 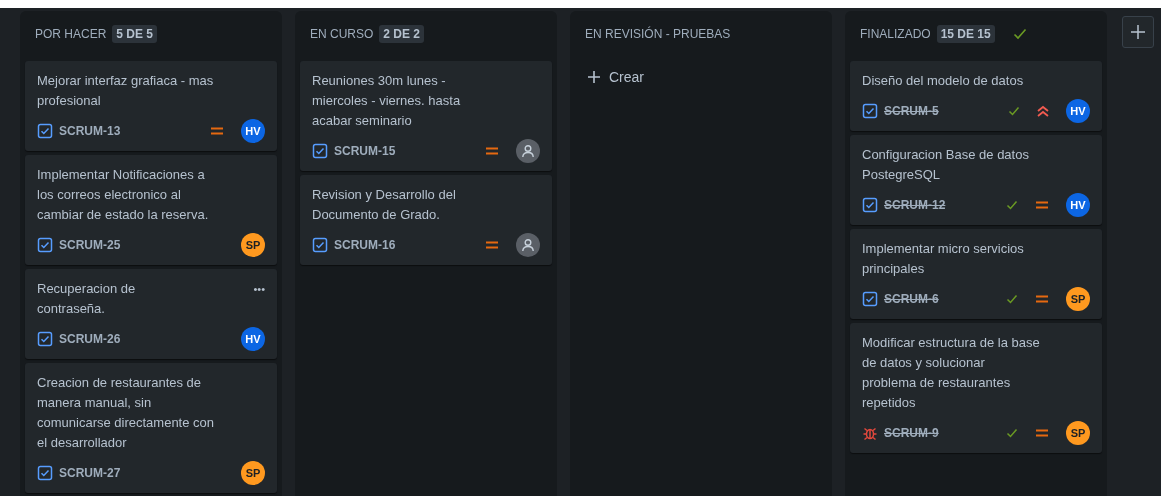 I want to click on issue-card: Implementar micro servicios principales SCRUM-6 SP, so click(x=976, y=274).